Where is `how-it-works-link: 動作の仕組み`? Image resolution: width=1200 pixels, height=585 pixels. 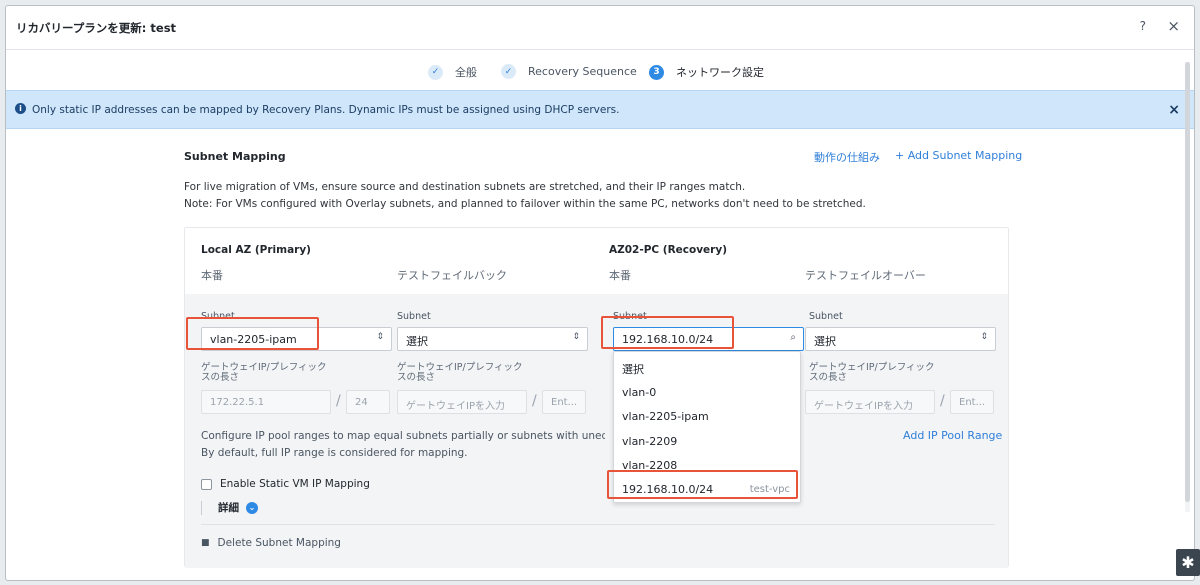
how-it-works-link: 動作の仕組み is located at coordinates (847, 157).